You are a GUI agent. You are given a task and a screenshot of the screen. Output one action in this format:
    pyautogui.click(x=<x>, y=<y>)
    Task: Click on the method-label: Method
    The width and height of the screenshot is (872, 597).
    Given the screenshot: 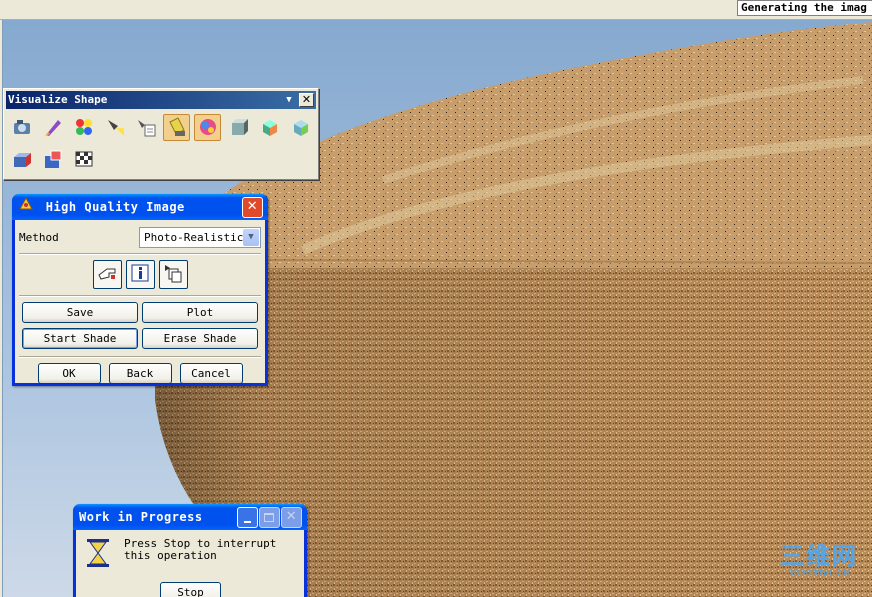 What is the action you would take?
    pyautogui.click(x=39, y=237)
    